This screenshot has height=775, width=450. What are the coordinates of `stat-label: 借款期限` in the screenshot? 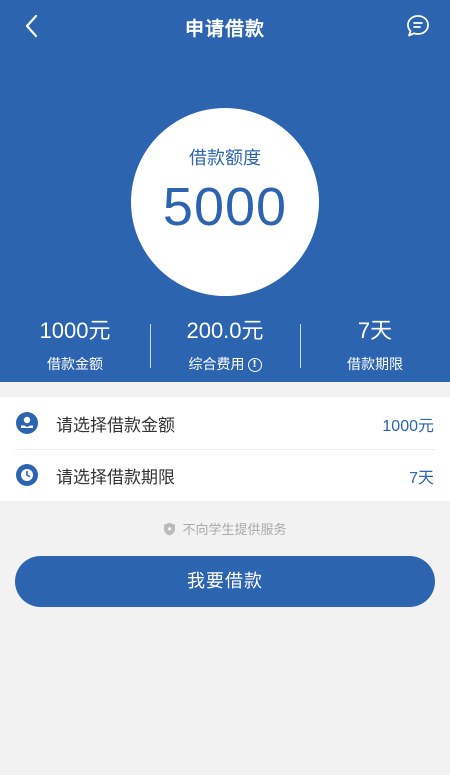 It's located at (375, 365).